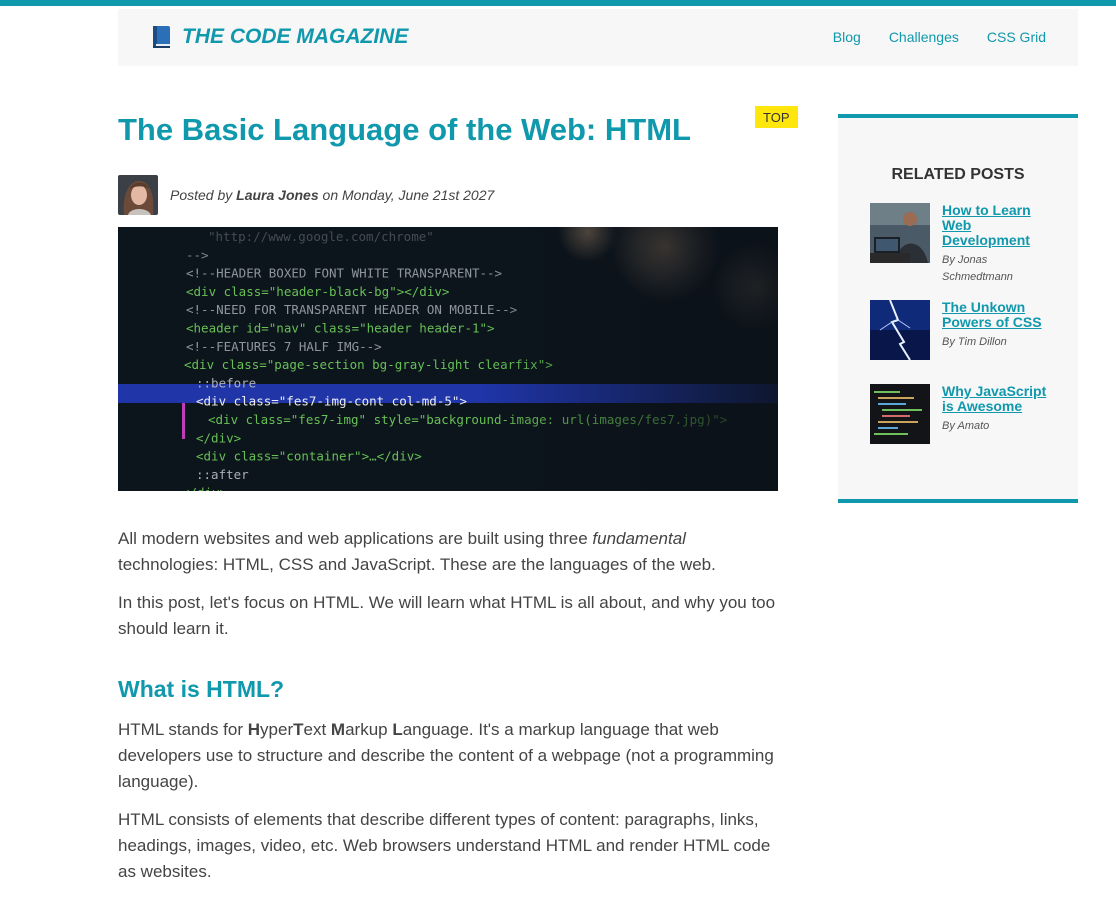 This screenshot has width=1116, height=897. I want to click on nav-link-blog: Blog, so click(847, 37).